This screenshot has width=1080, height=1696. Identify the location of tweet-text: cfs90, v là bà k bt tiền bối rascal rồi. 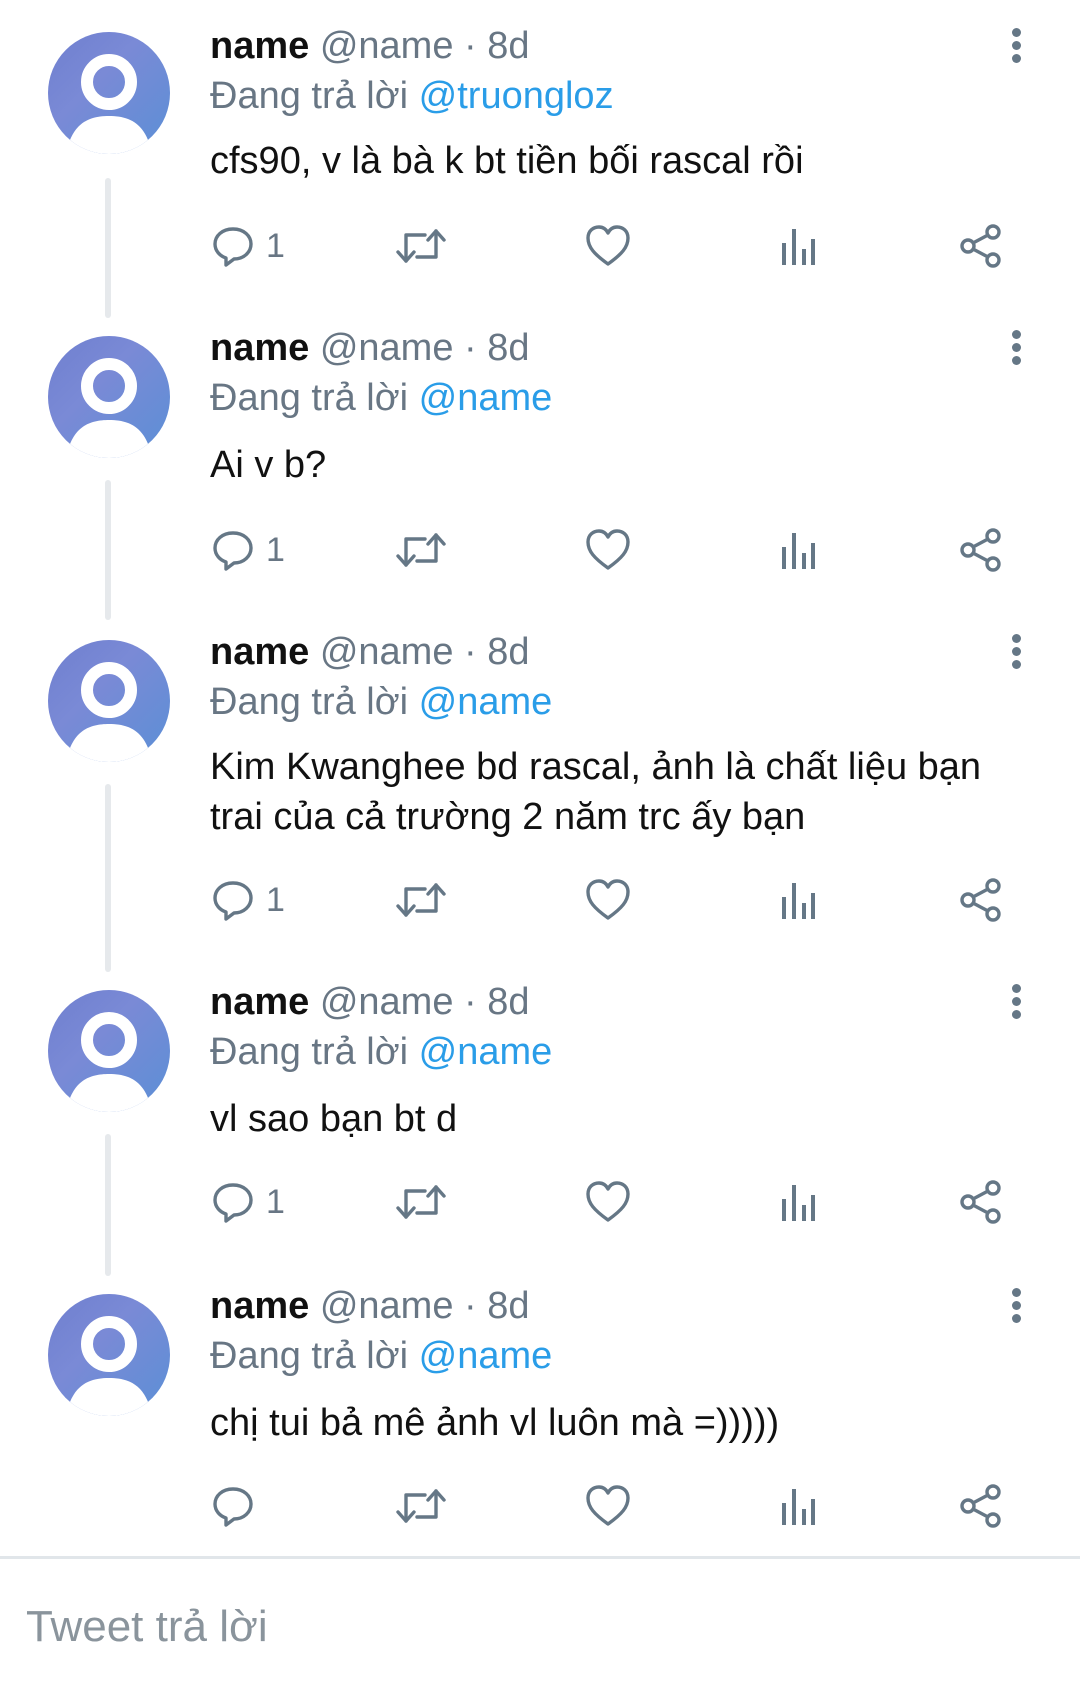
(507, 161).